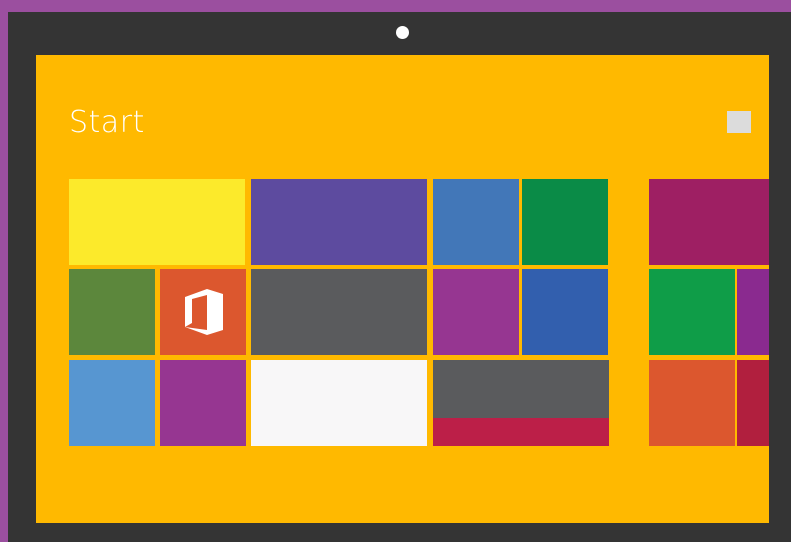 This screenshot has width=791, height=542. I want to click on tile-purple-wide, so click(339, 222).